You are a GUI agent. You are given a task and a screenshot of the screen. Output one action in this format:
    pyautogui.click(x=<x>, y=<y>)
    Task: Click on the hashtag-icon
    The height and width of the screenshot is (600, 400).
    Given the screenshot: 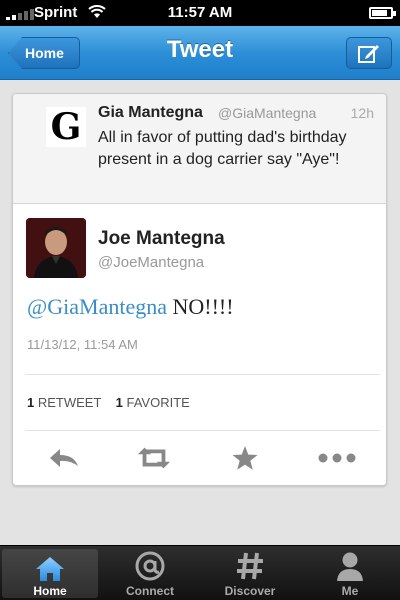 What is the action you would take?
    pyautogui.click(x=250, y=566)
    